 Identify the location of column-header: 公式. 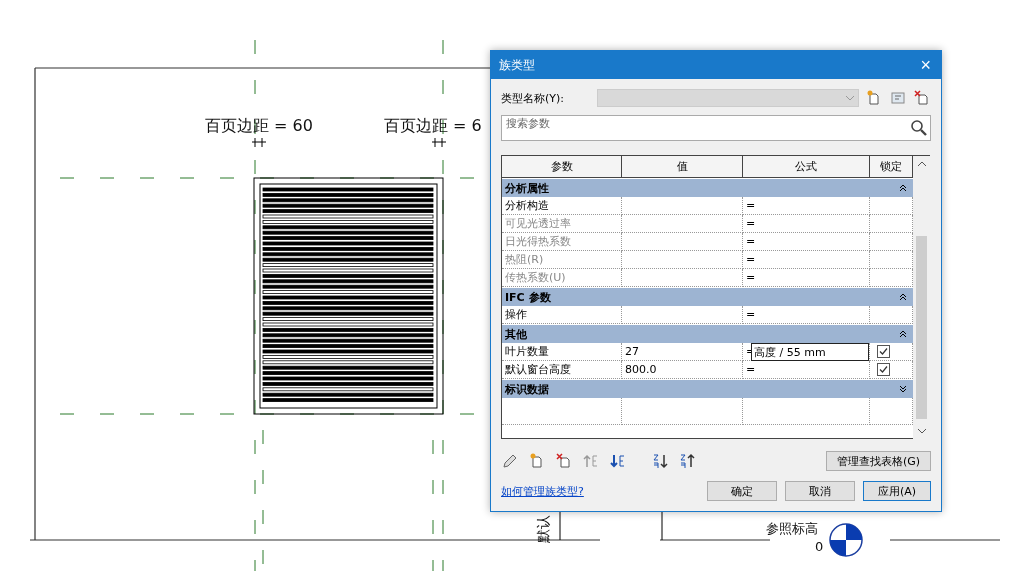
(806, 167).